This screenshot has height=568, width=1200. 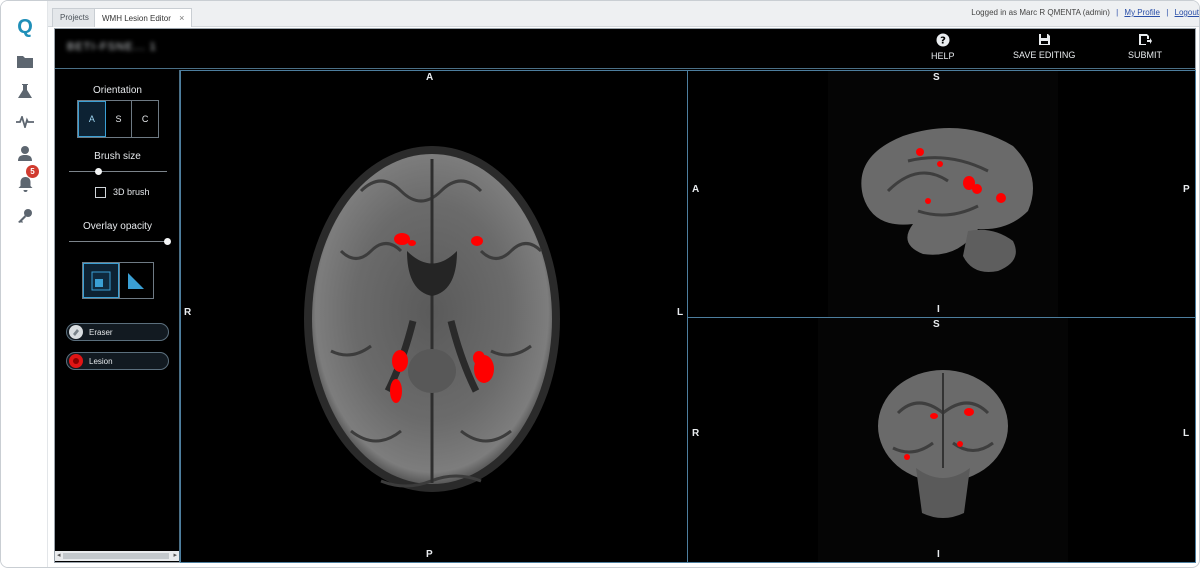 I want to click on fill-mode-icon, so click(x=101, y=280).